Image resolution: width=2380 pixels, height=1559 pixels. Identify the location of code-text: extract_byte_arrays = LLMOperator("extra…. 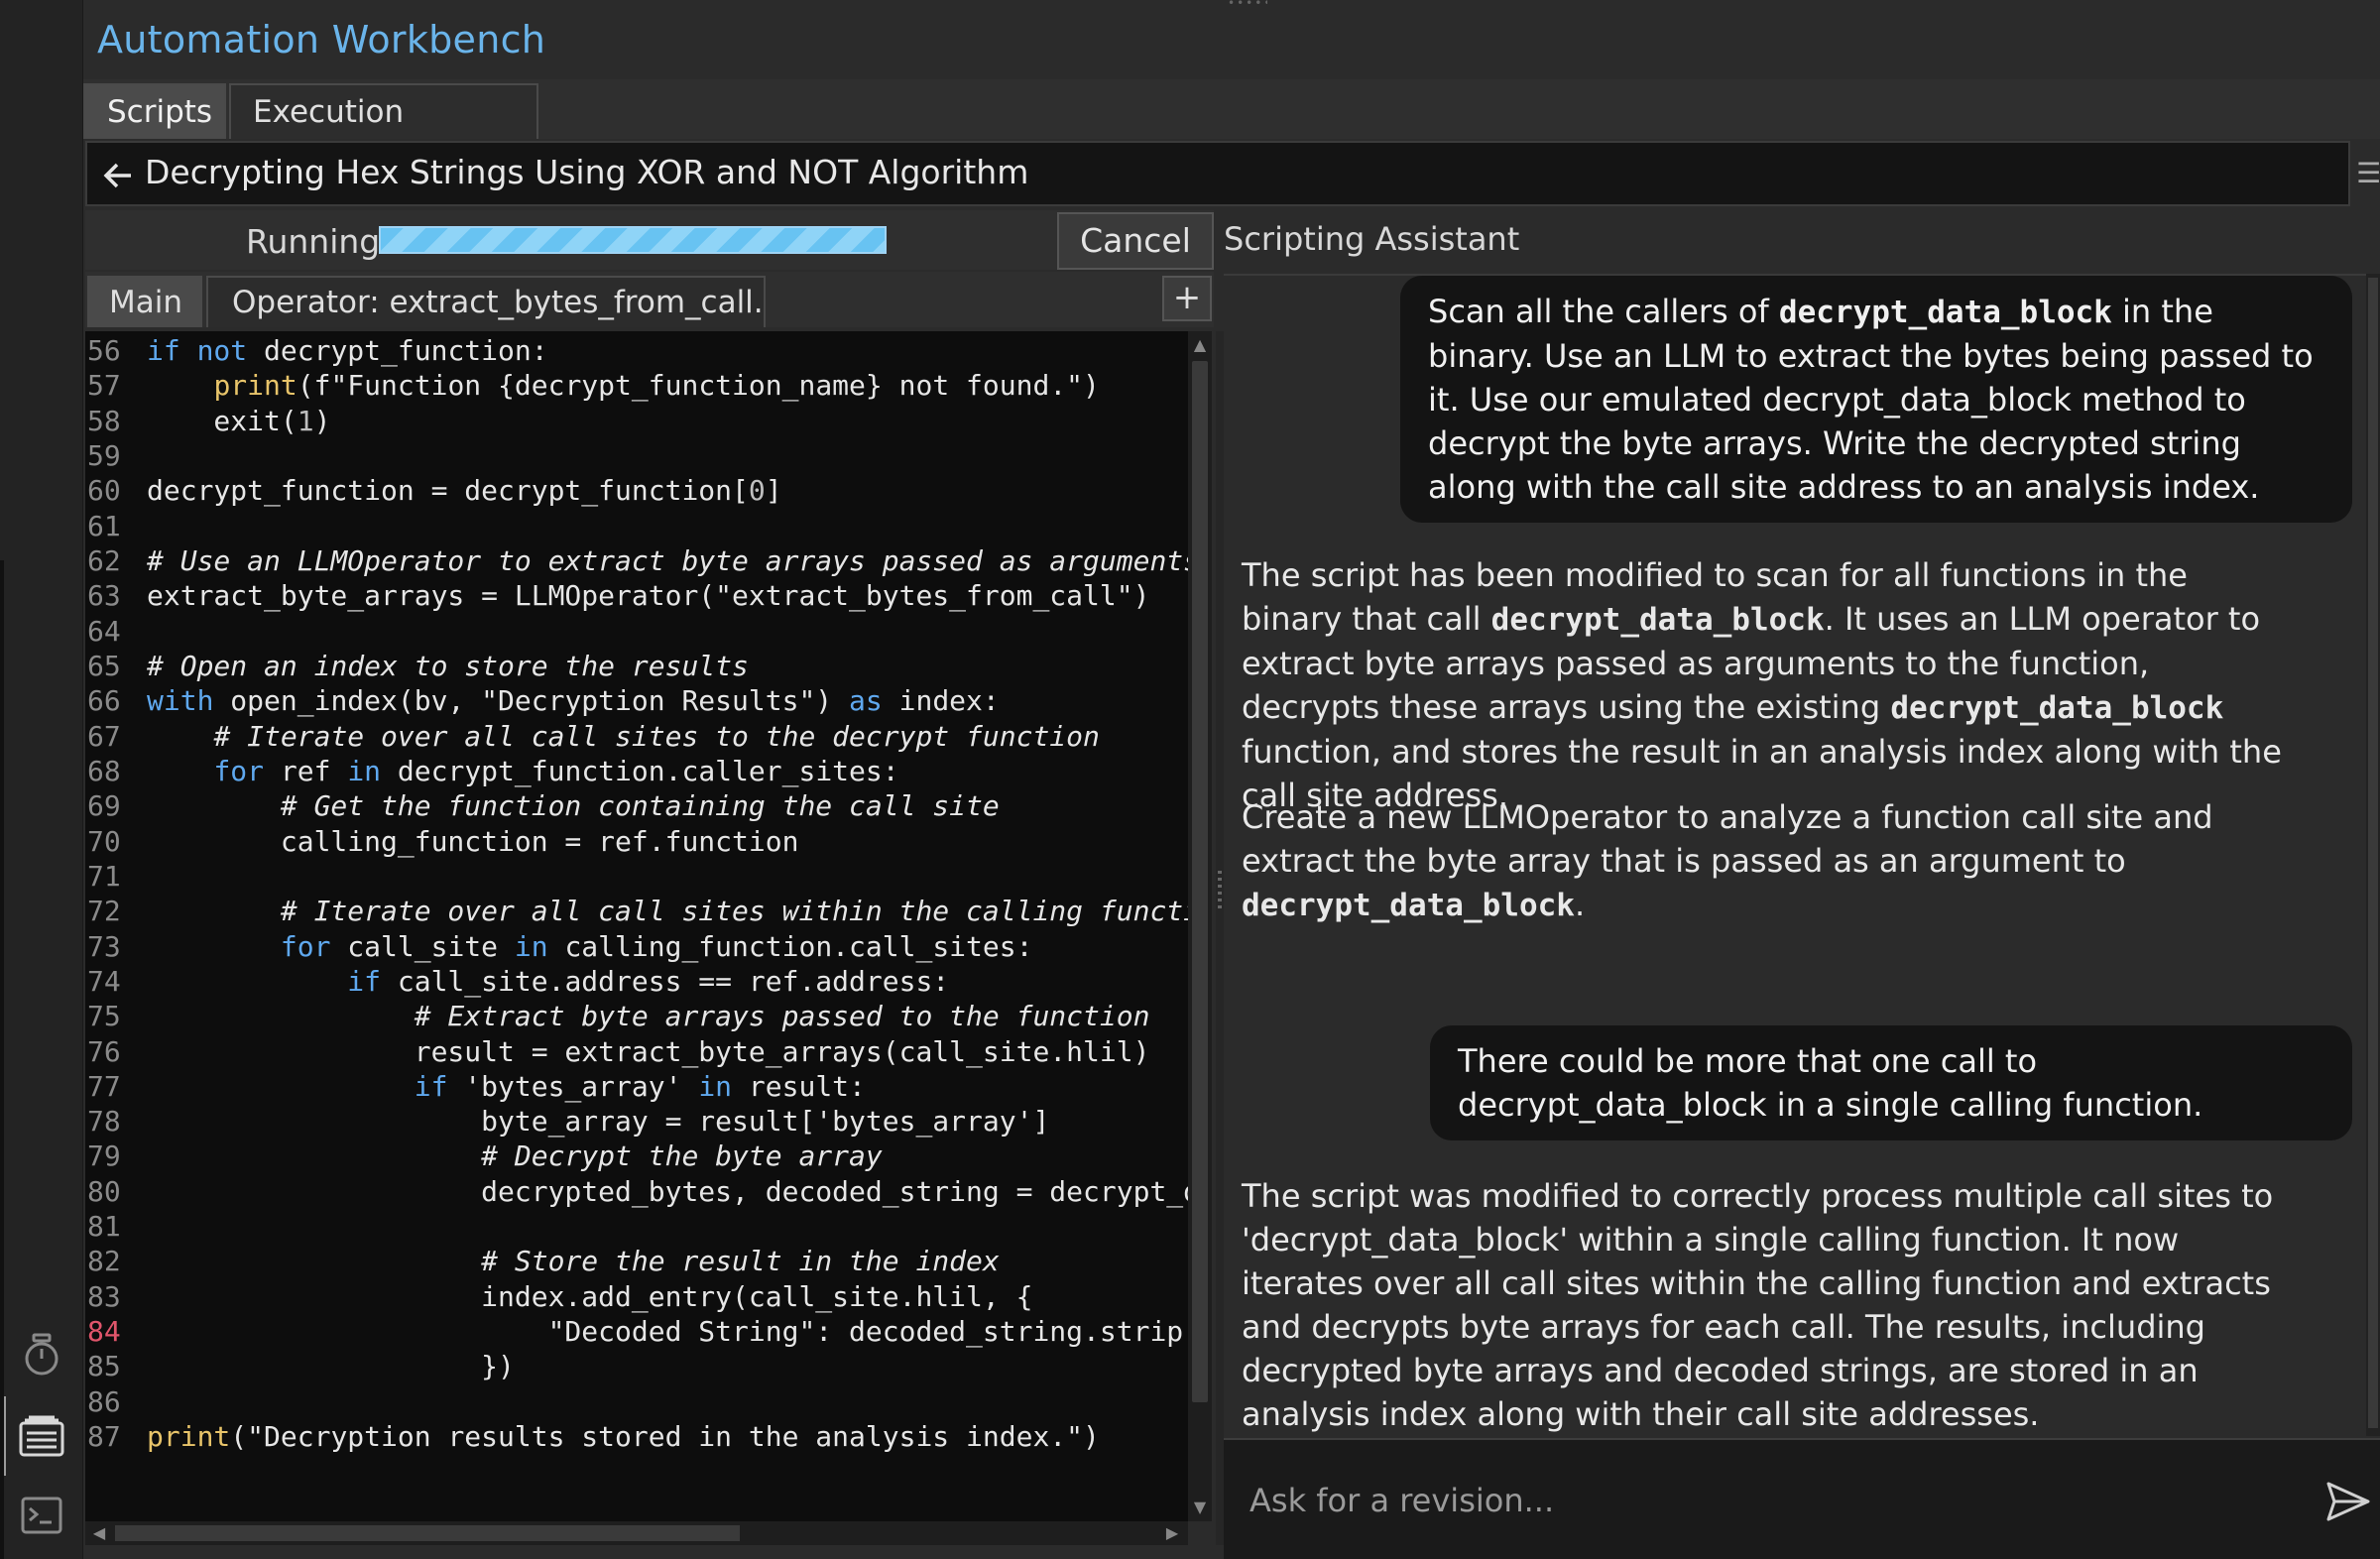
(648, 596).